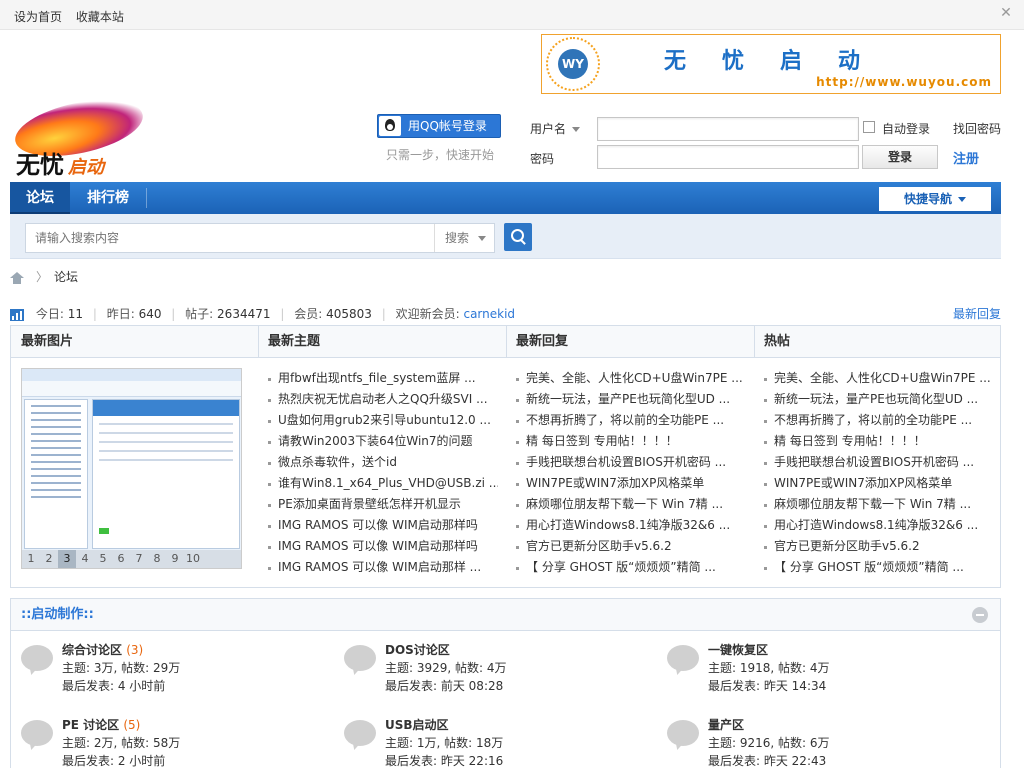 This screenshot has width=1024, height=776. What do you see at coordinates (146, 198) in the screenshot?
I see `nav-divider` at bounding box center [146, 198].